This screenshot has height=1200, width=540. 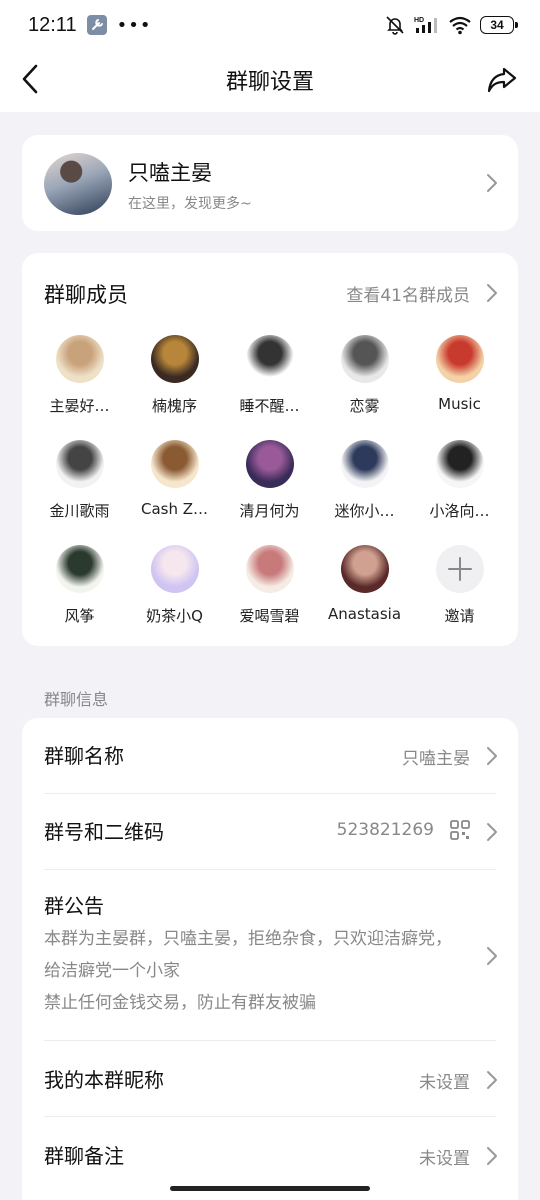 I want to click on group-number-row: 群号和二维码 523821269, so click(x=271, y=836).